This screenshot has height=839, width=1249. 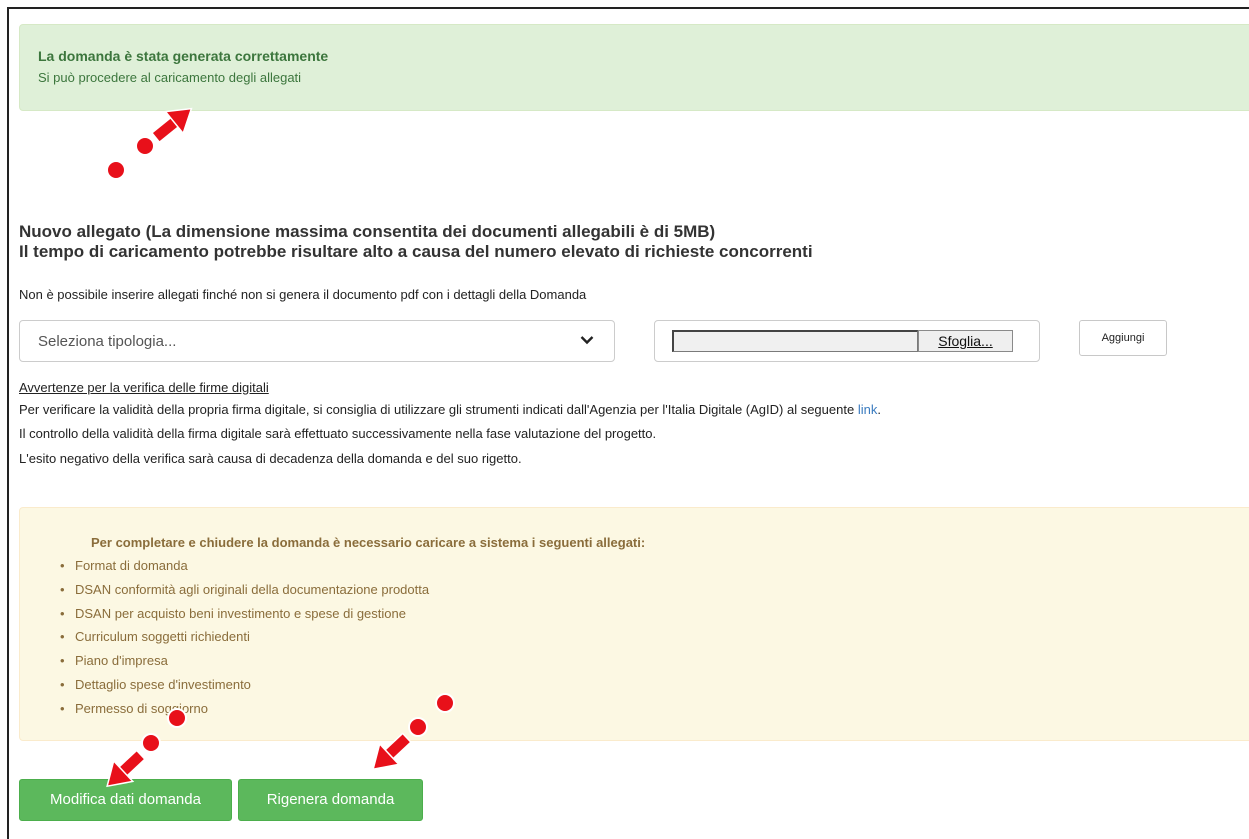 I want to click on list-item: Permesso di soggiorno, so click(x=244, y=711).